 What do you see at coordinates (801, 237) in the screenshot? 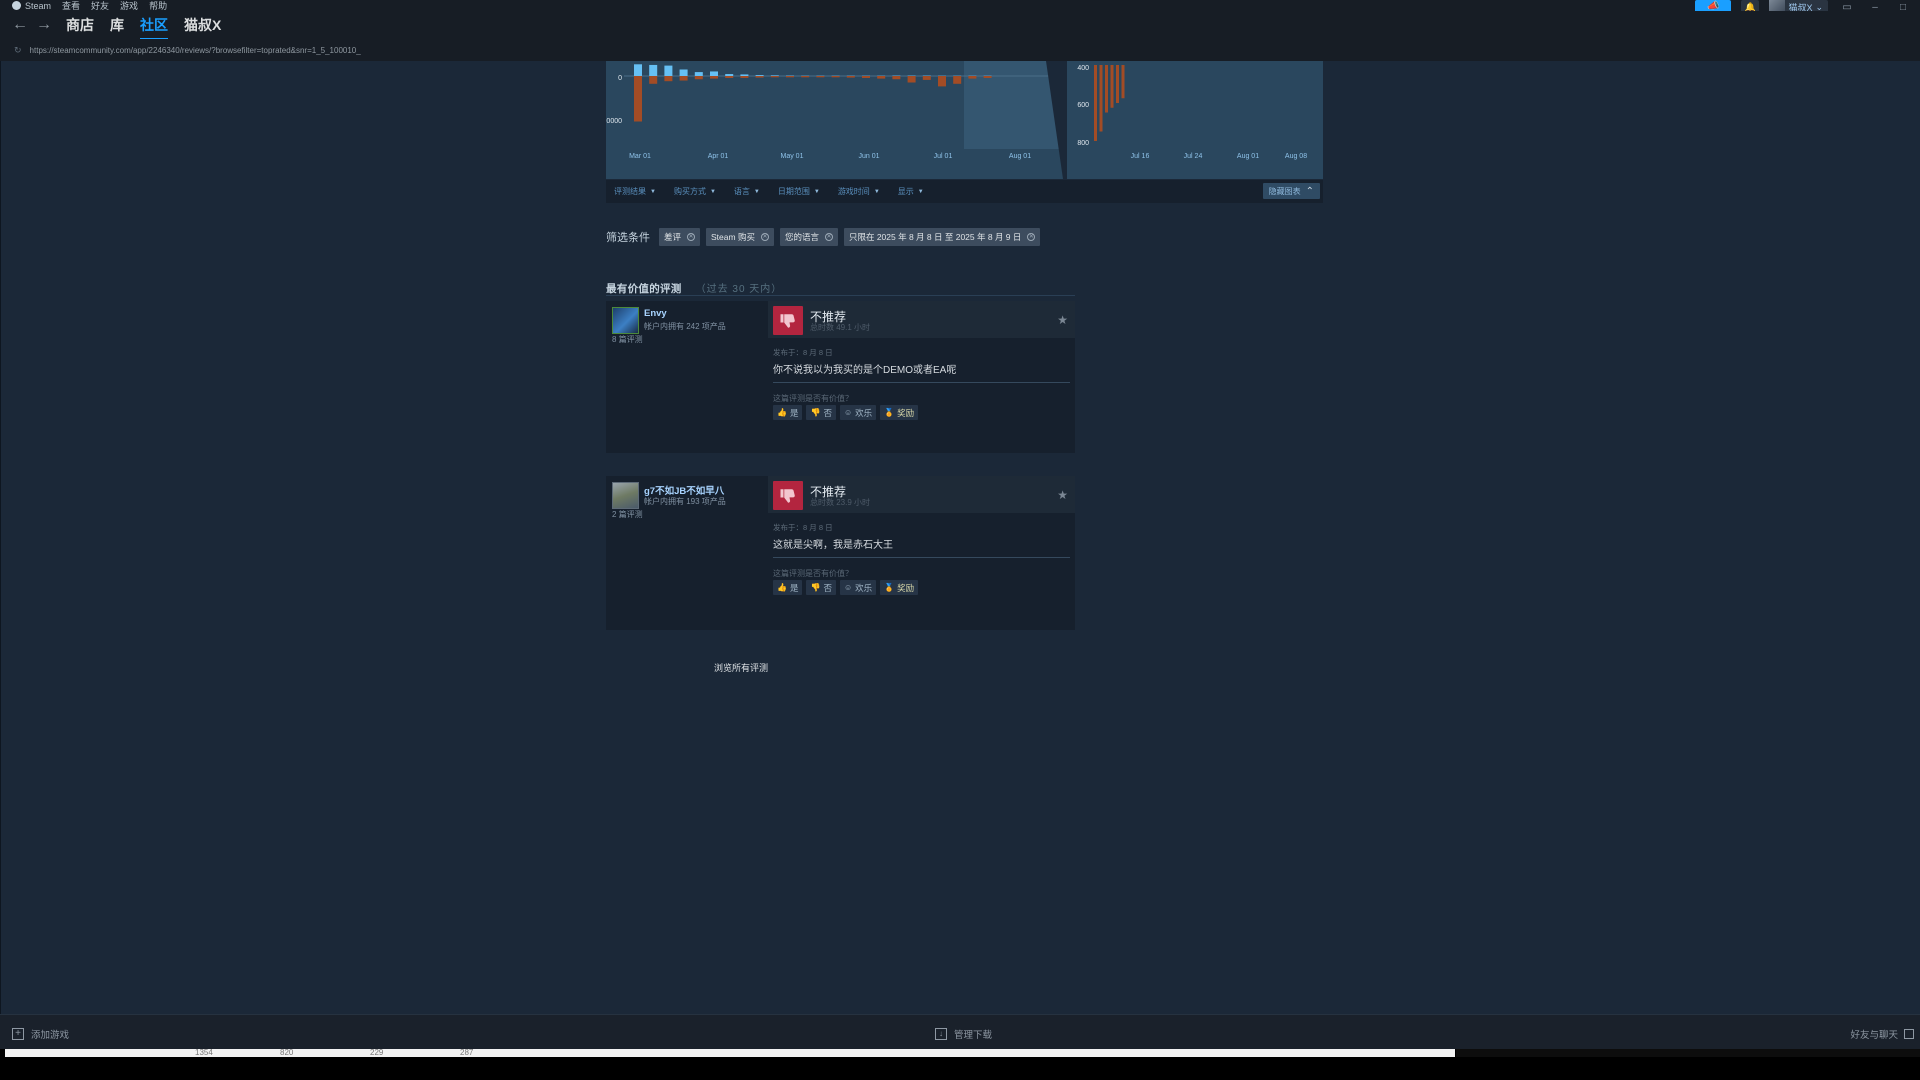
I see `chip-label: 您的语言` at bounding box center [801, 237].